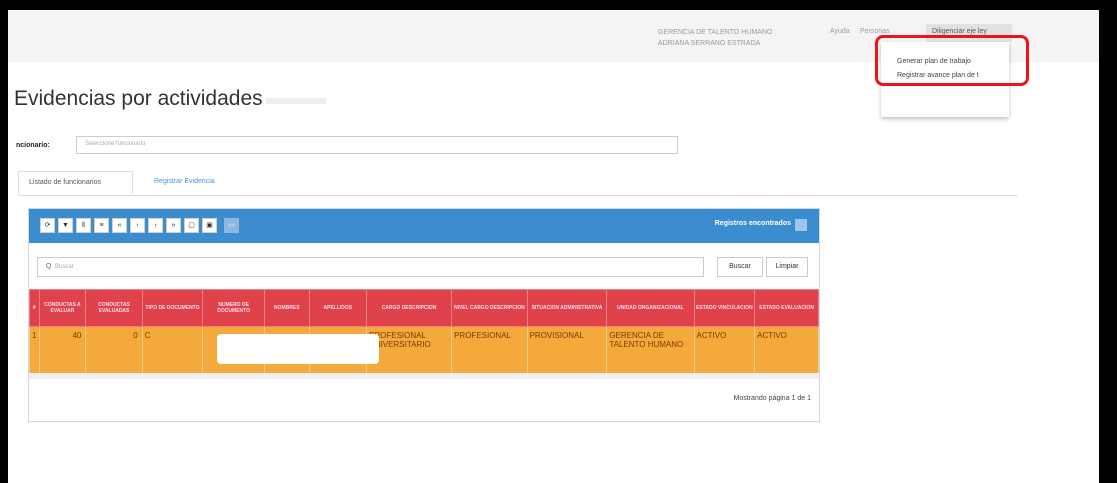  I want to click on column-header: ESTADO VINCULACION, so click(724, 308).